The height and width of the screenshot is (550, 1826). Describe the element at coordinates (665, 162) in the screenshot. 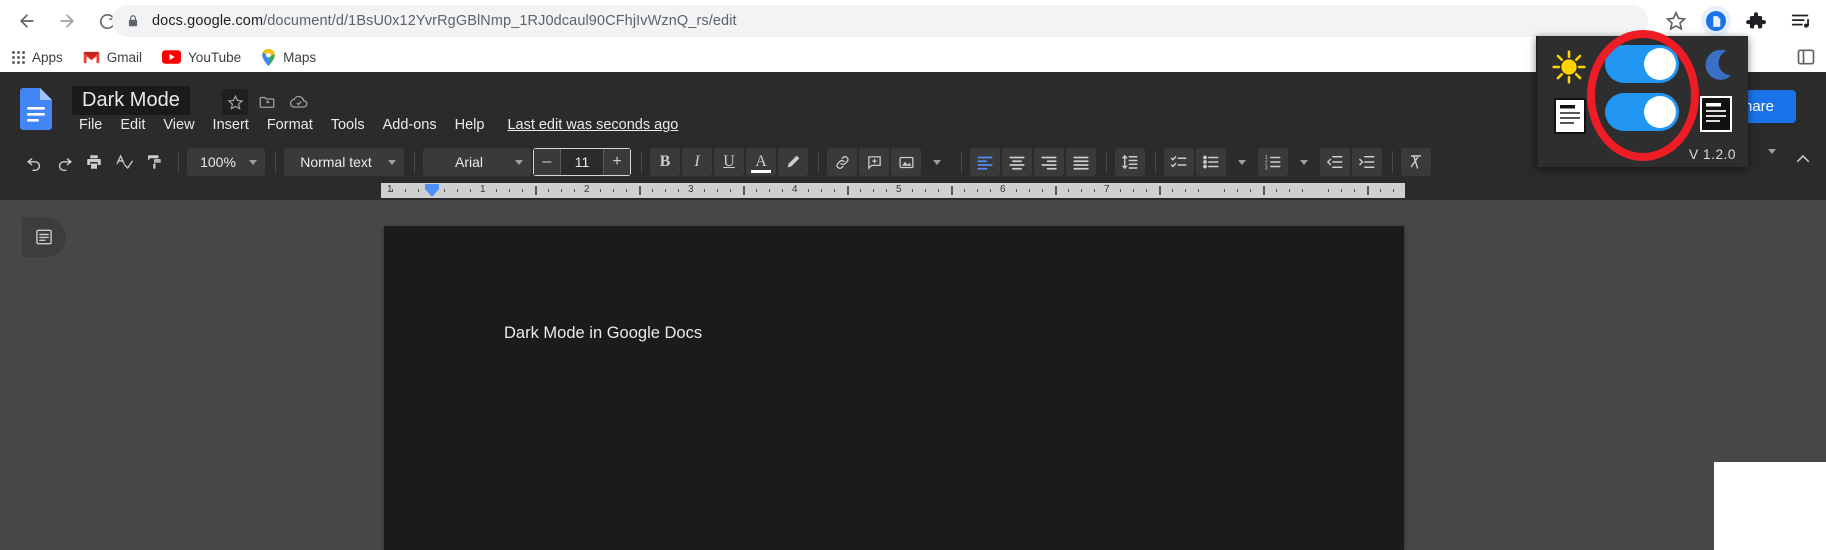

I see `bold-button: B` at that location.